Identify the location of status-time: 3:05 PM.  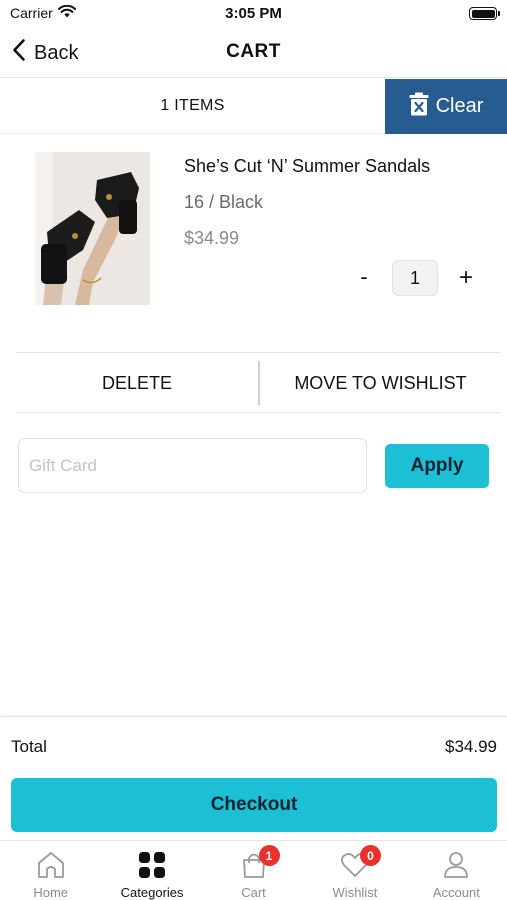
(253, 13).